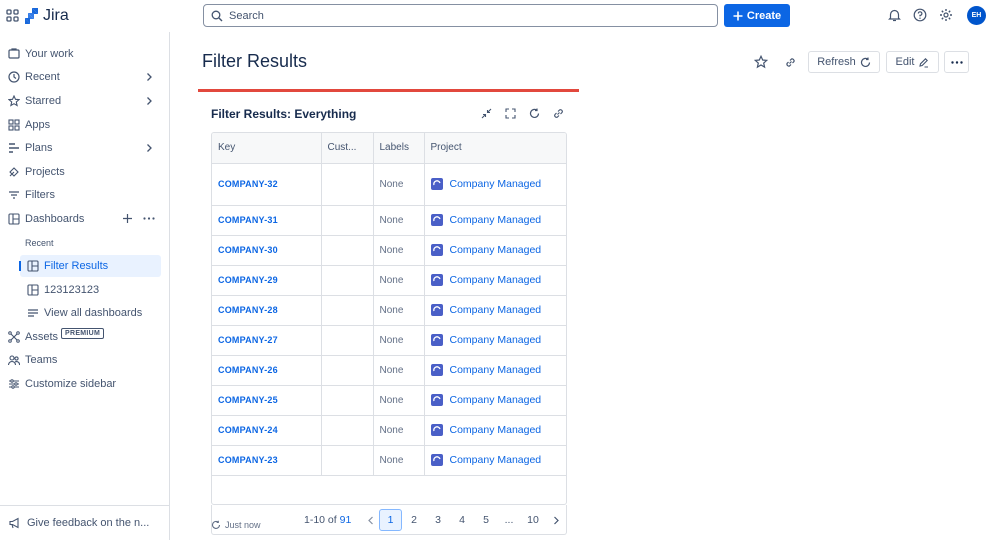  What do you see at coordinates (510, 113) in the screenshot?
I see `fullscreen-icon` at bounding box center [510, 113].